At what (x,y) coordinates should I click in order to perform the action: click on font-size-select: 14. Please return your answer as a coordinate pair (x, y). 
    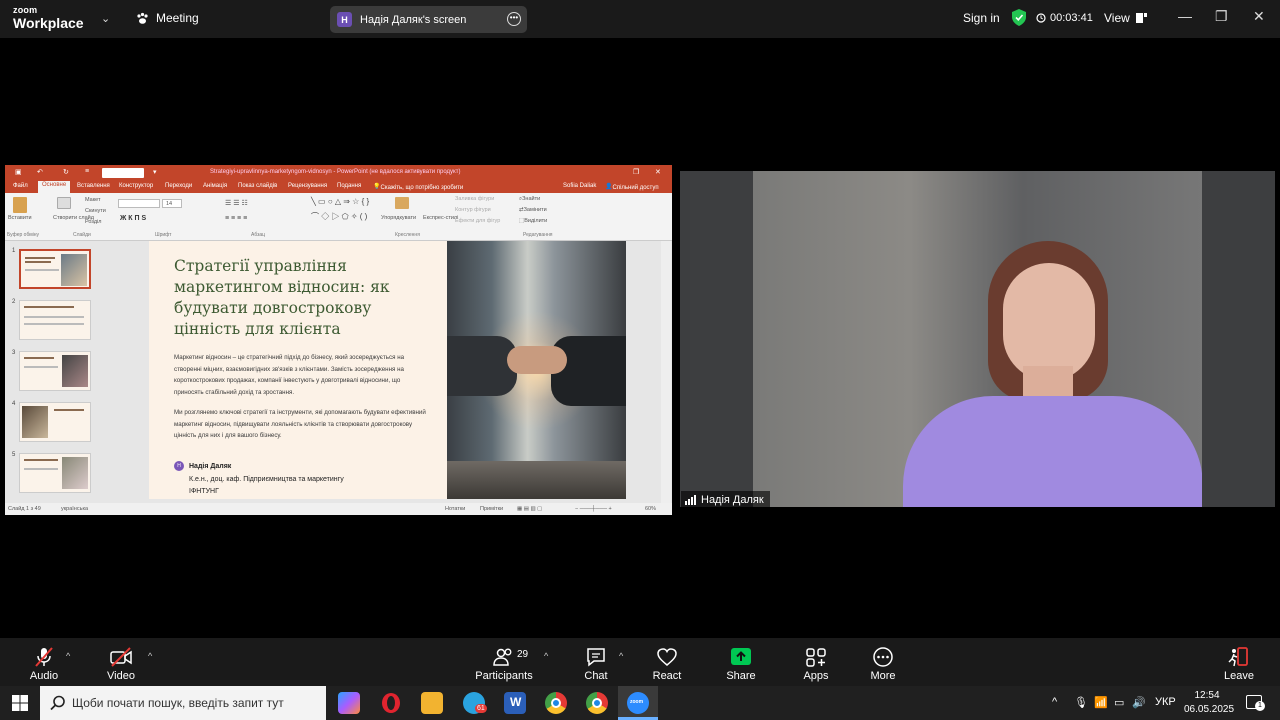
    Looking at the image, I should click on (172, 203).